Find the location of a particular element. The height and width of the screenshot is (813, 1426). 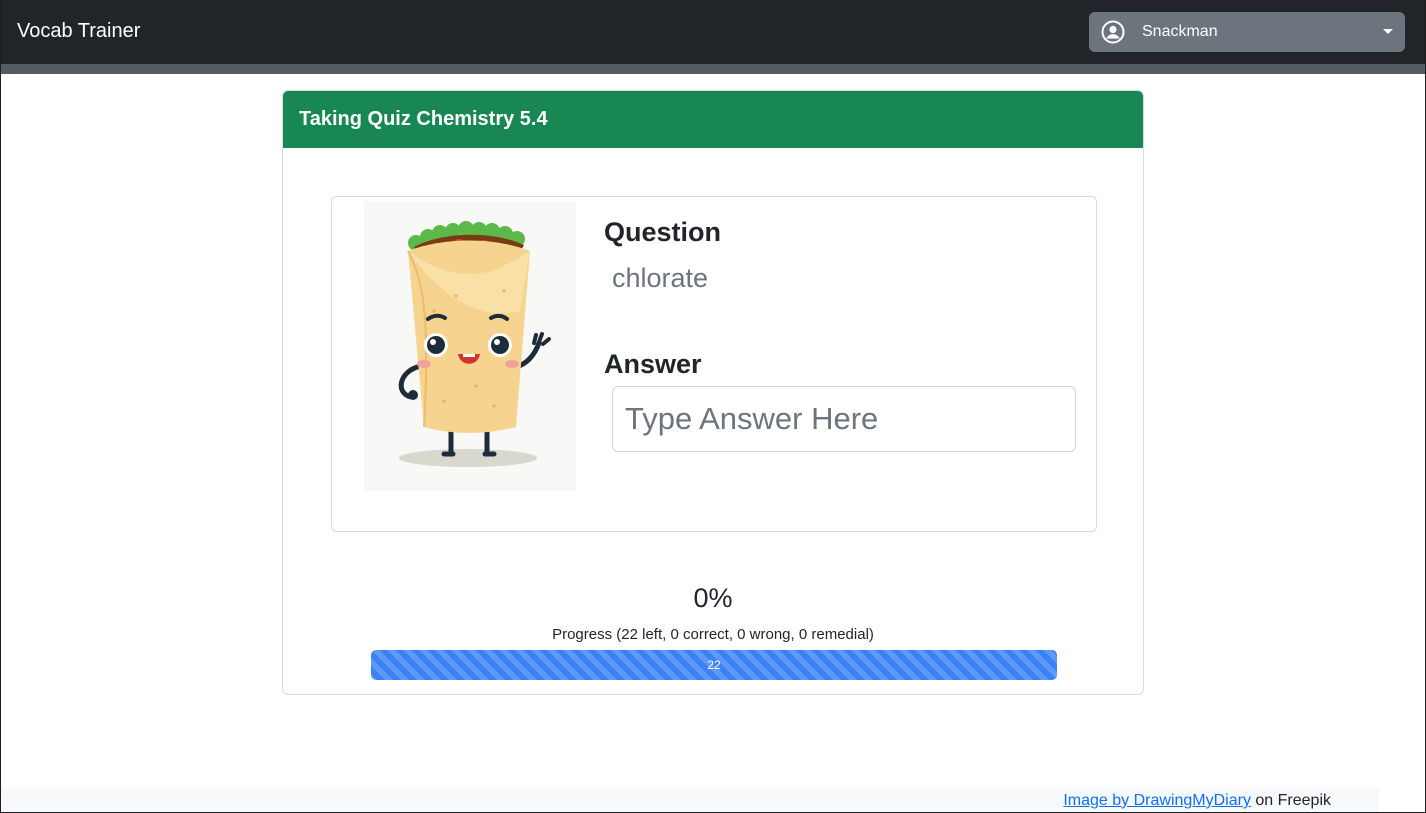

caret-down-icon is located at coordinates (1388, 31).